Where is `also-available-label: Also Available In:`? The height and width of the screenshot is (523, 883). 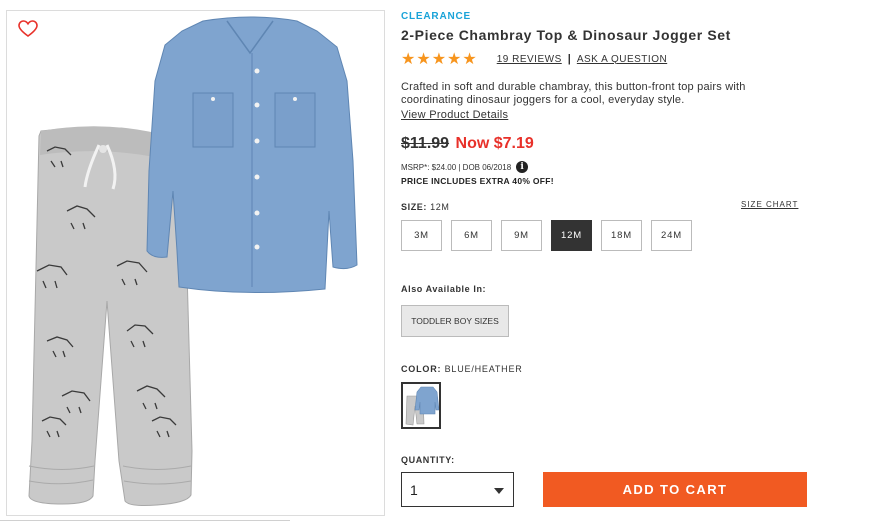 also-available-label: Also Available In: is located at coordinates (444, 289).